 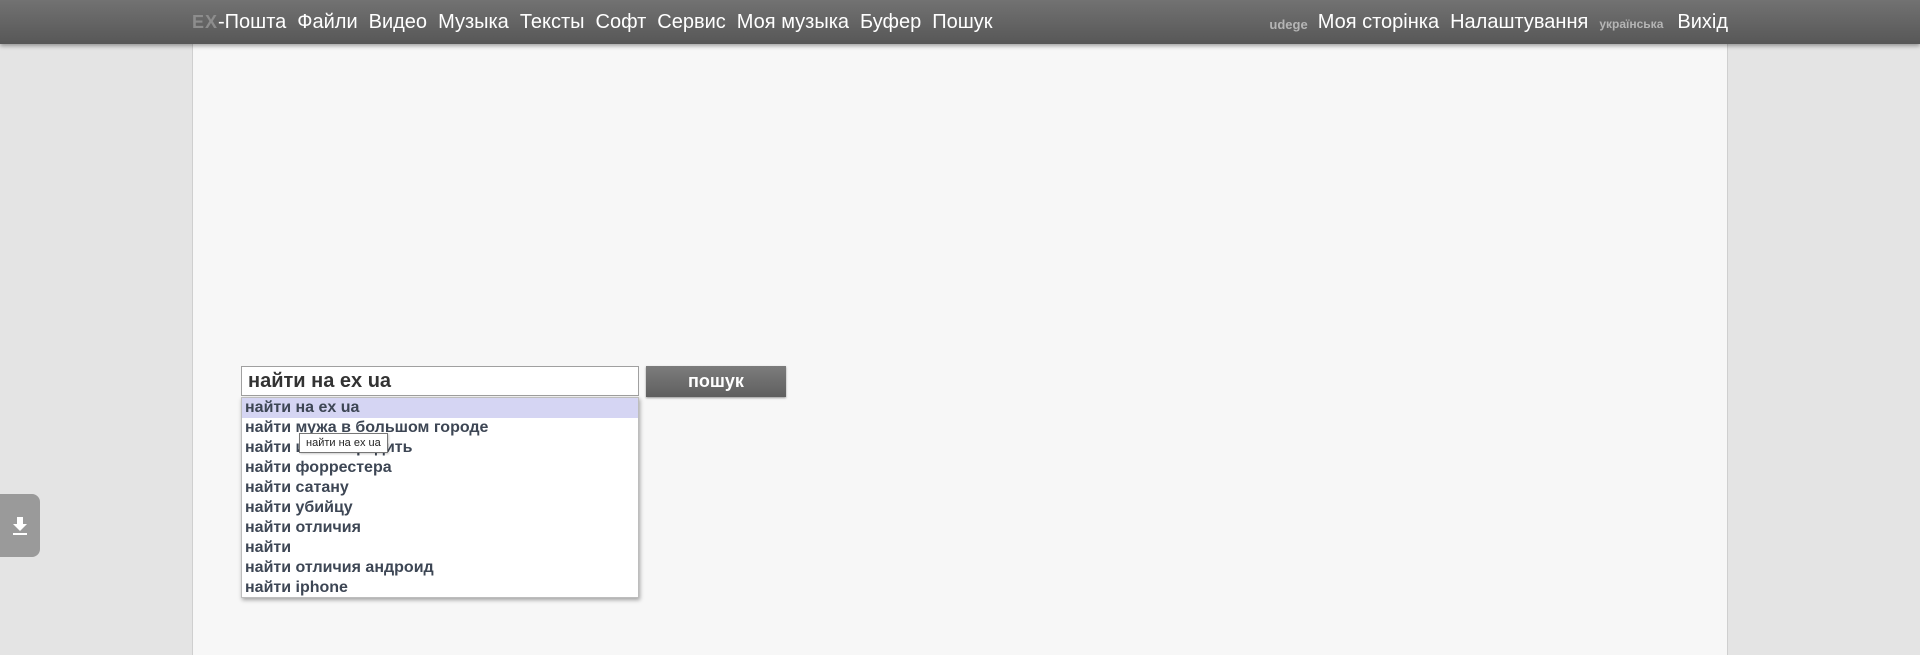 I want to click on nav-search: Пошук, so click(x=962, y=22).